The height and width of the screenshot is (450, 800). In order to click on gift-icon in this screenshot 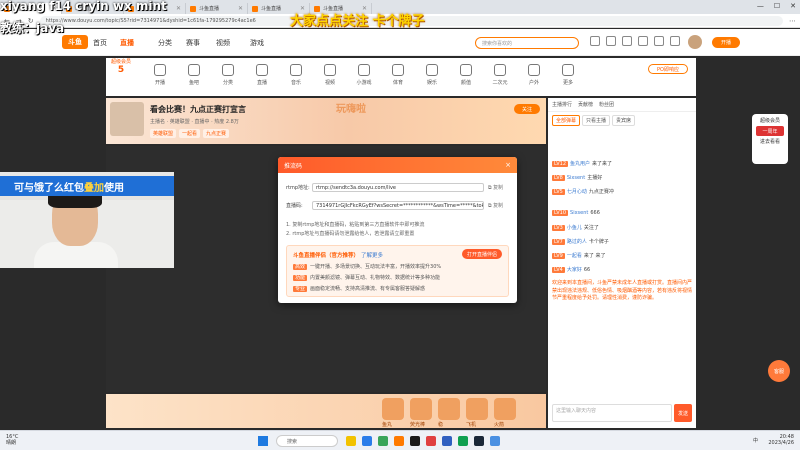, I will do `click(675, 41)`.